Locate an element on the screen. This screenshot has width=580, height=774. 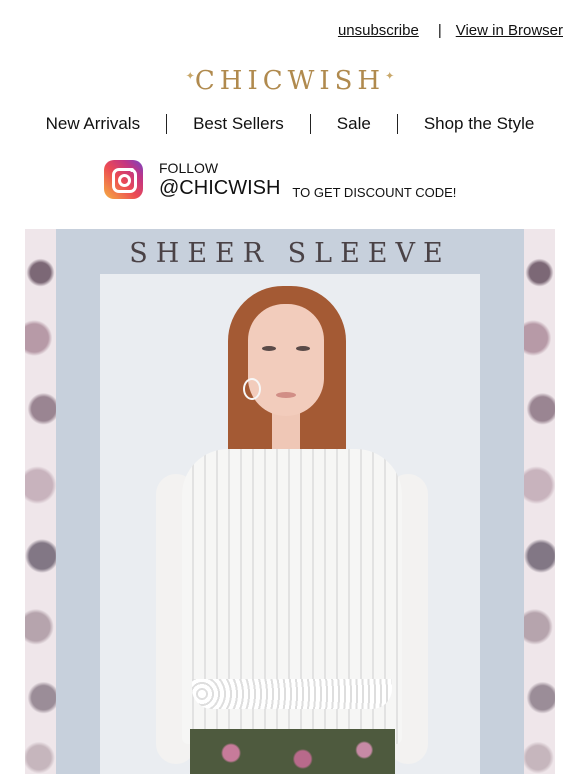
hero-title: SHEER SLEEVE is located at coordinates (290, 253).